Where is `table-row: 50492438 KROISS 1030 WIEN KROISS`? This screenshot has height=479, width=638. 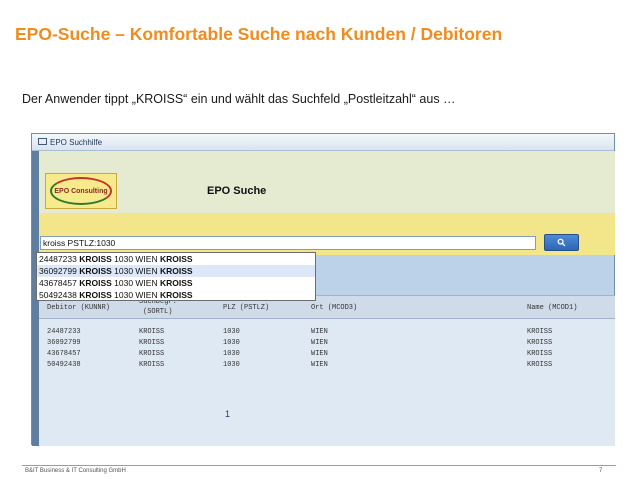 table-row: 50492438 KROISS 1030 WIEN KROISS is located at coordinates (327, 365).